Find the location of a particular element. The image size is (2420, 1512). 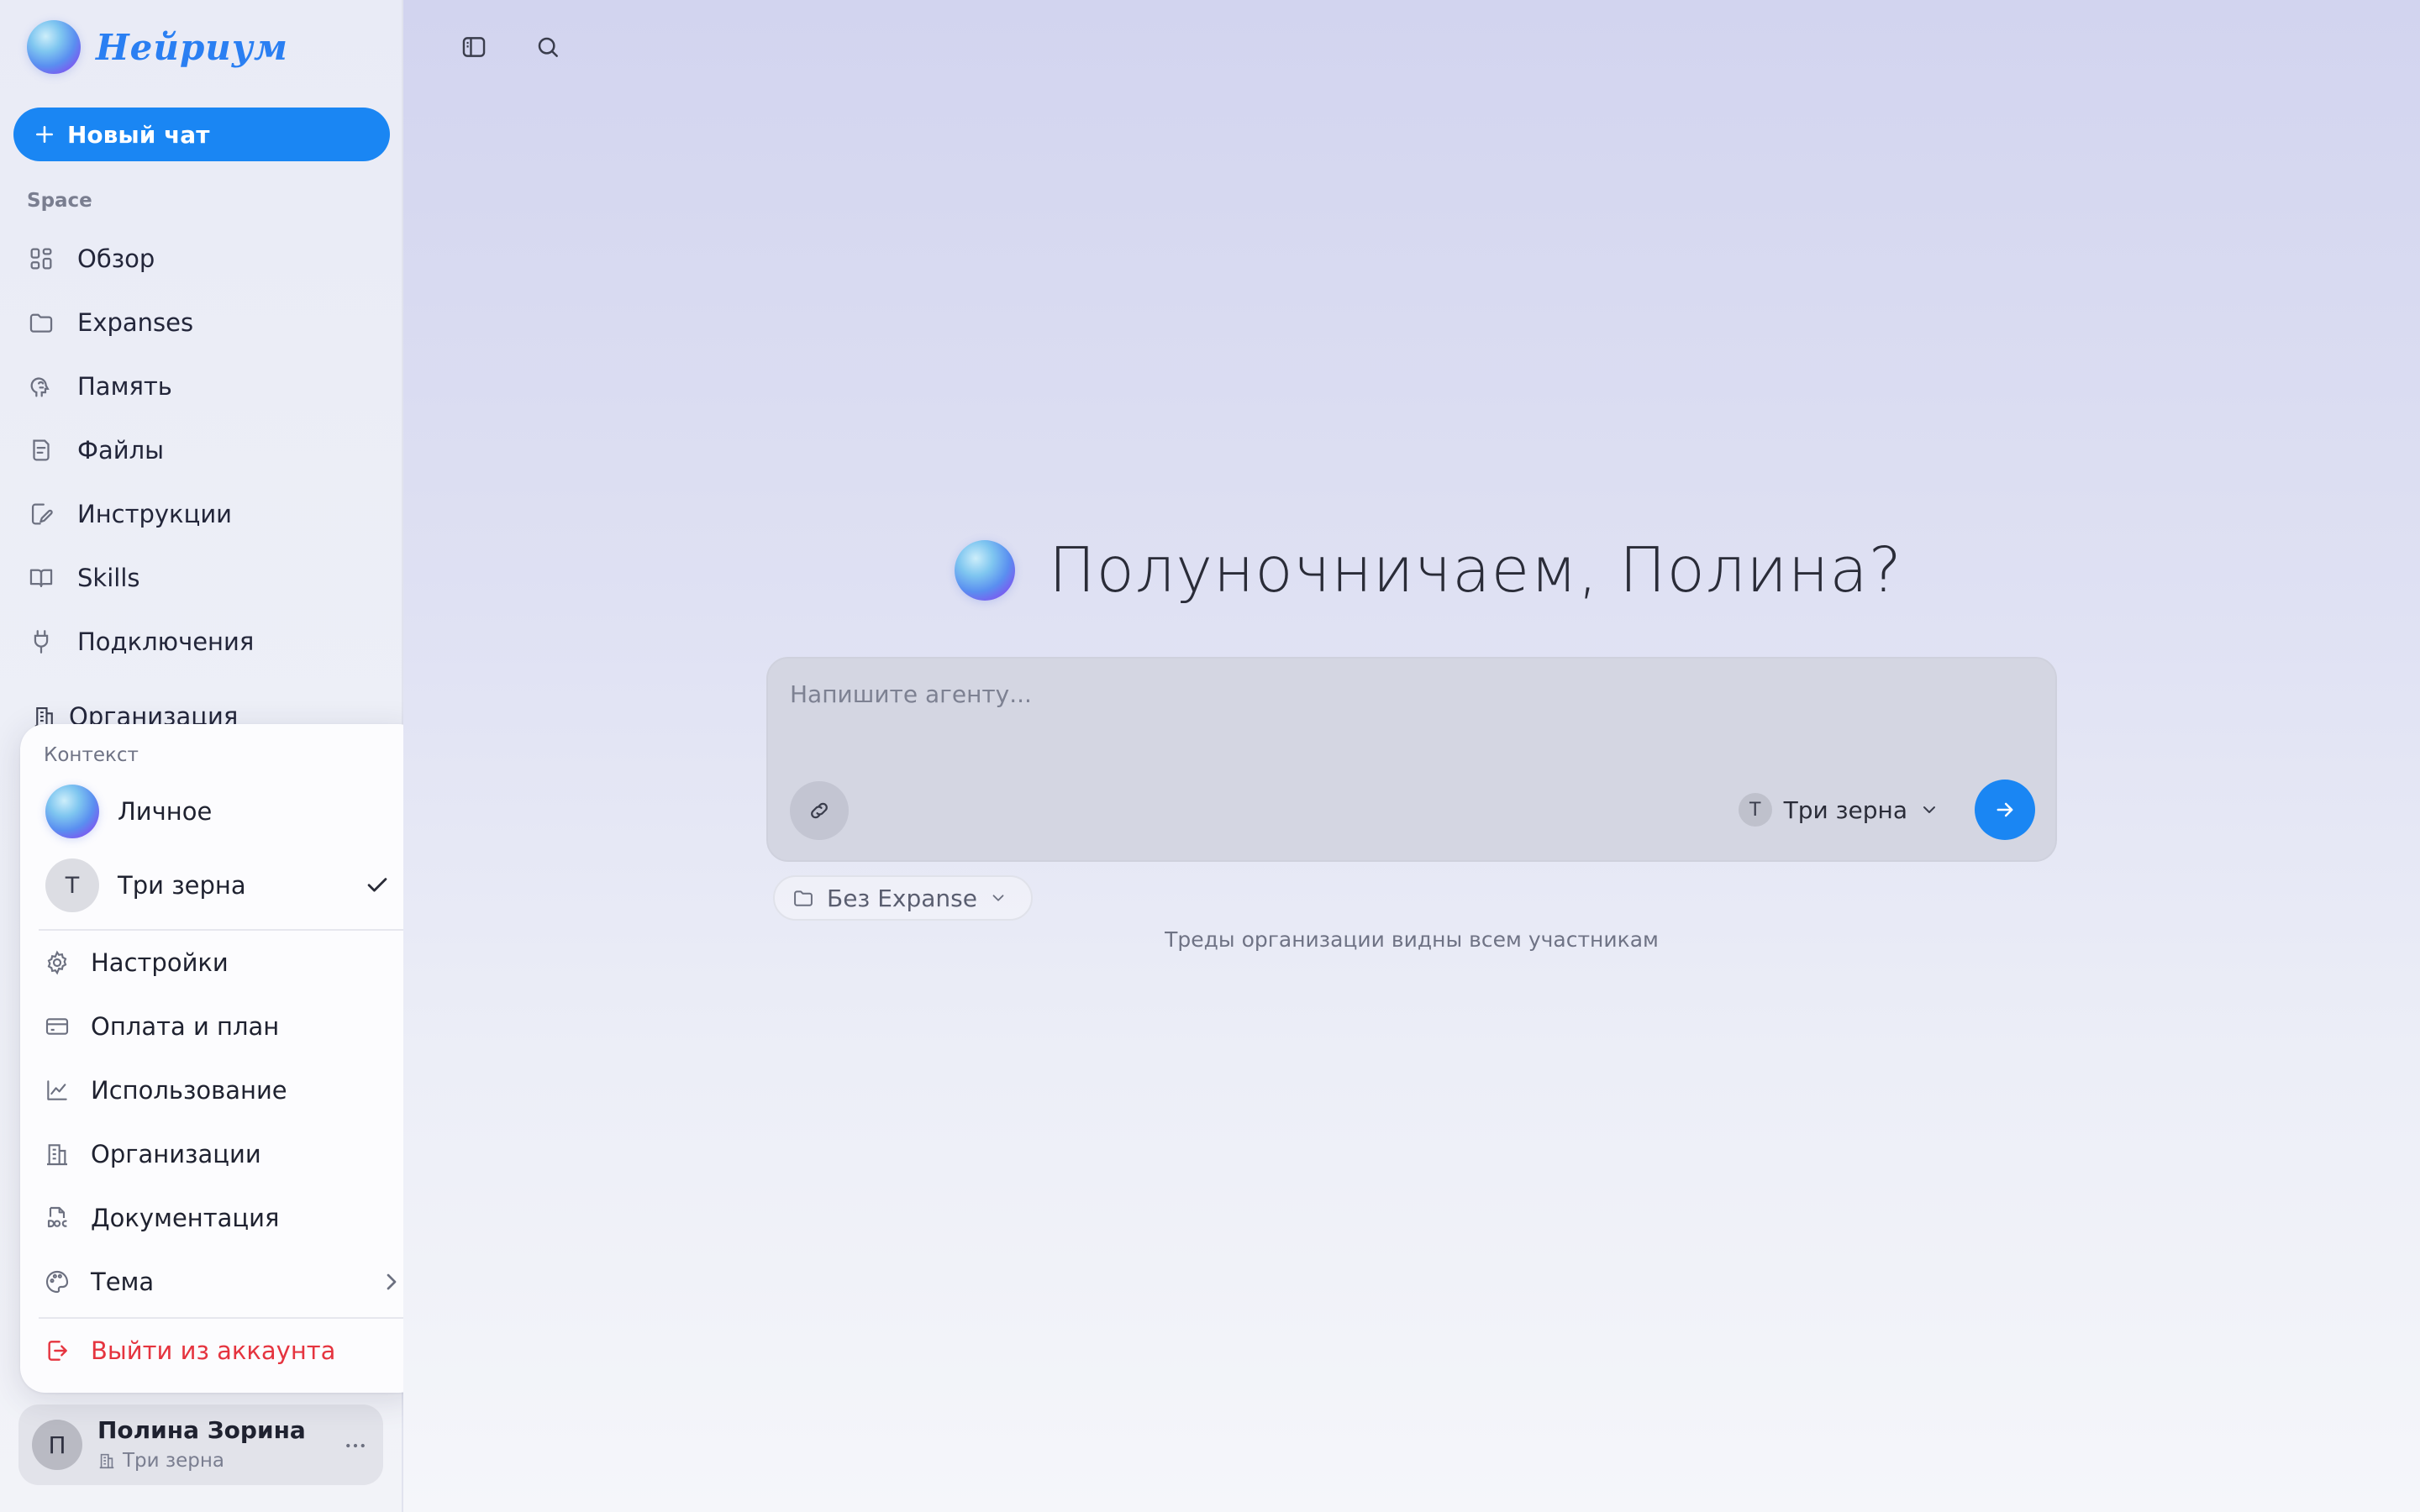

sidebar-item-label: Expanses is located at coordinates (135, 322).